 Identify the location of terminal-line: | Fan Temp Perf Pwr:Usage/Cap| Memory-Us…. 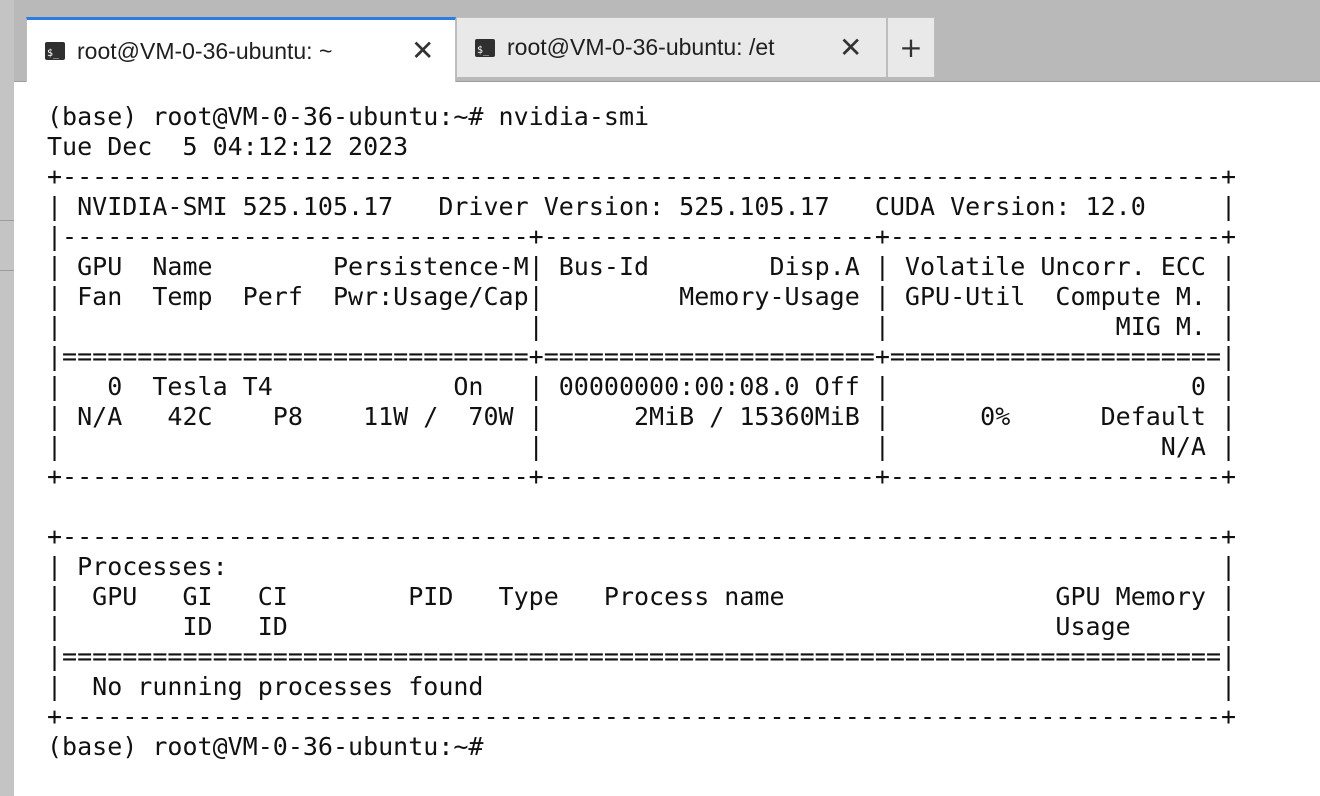
(642, 296).